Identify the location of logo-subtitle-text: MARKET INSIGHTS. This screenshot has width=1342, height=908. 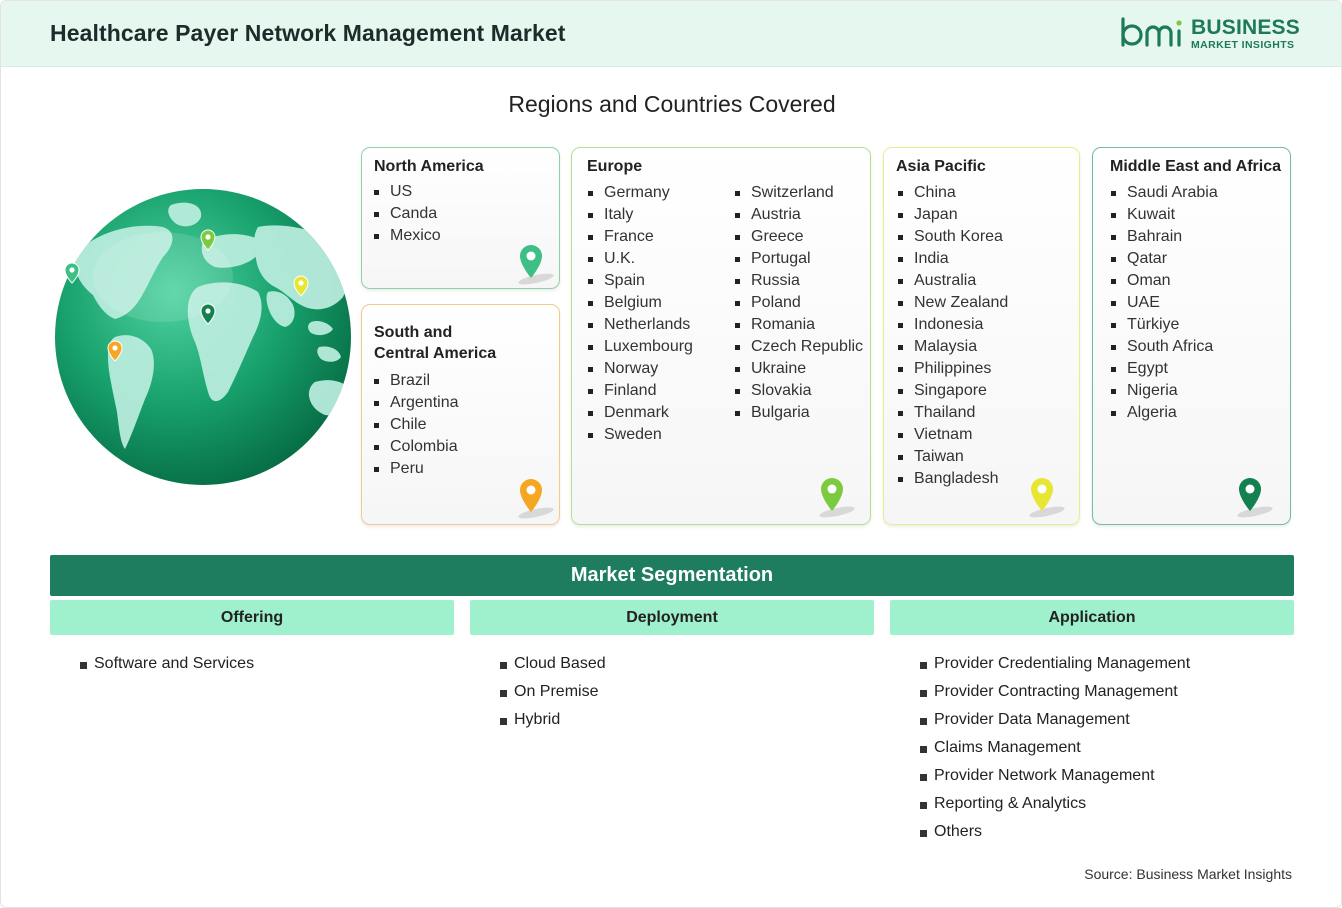
(1243, 45).